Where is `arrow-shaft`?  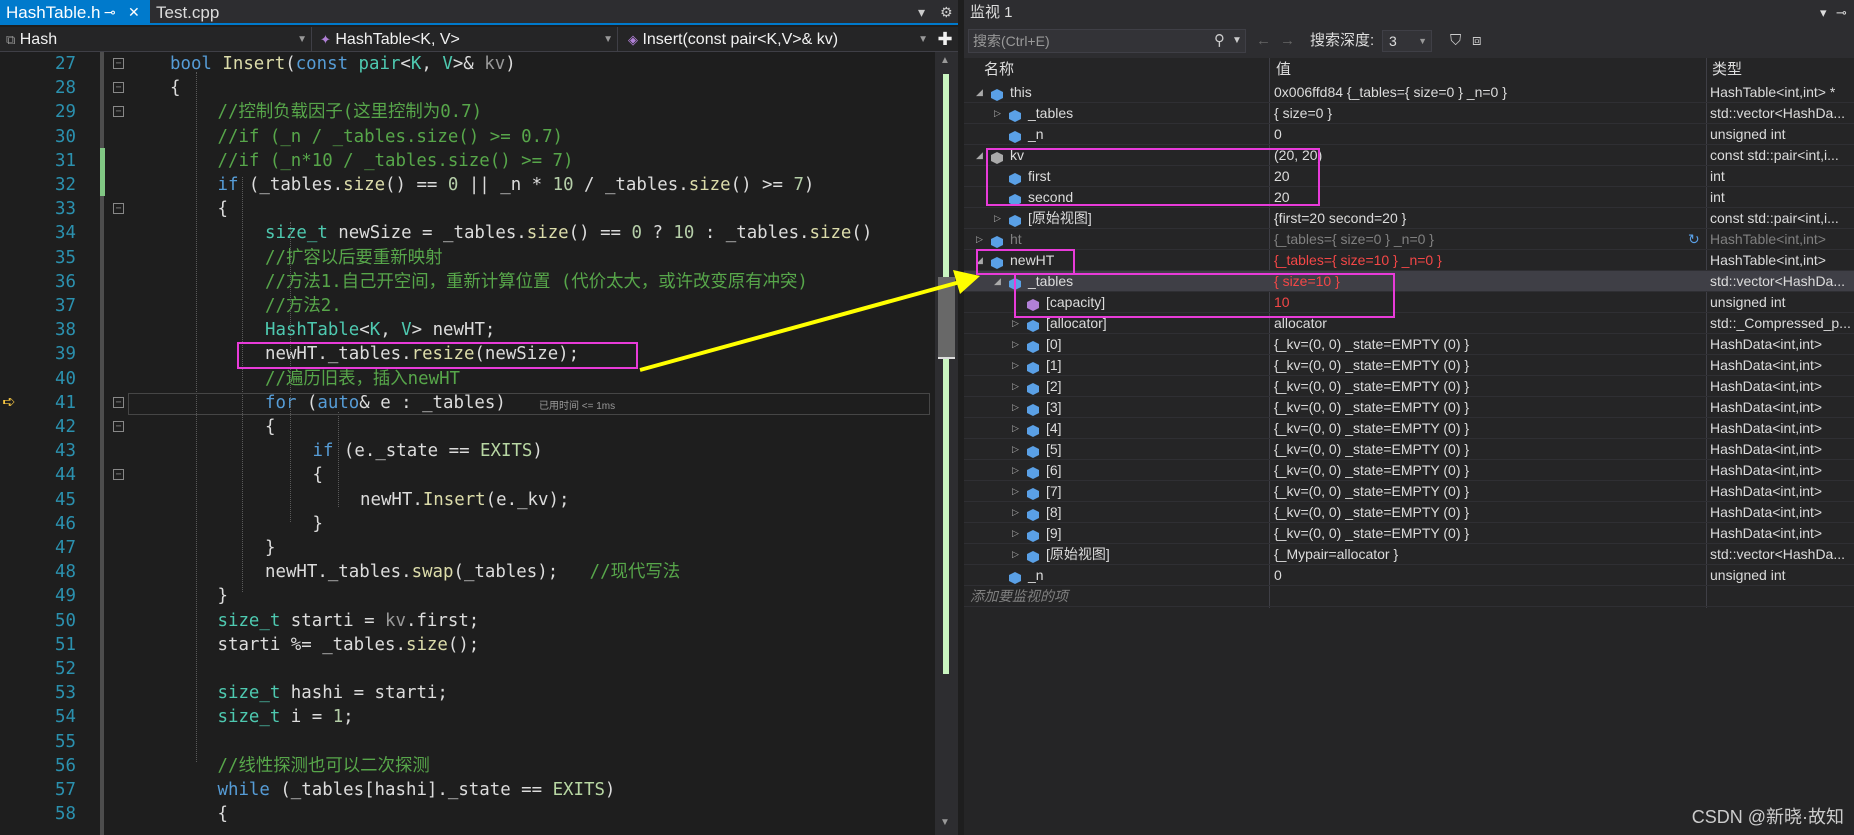 arrow-shaft is located at coordinates (800, 326).